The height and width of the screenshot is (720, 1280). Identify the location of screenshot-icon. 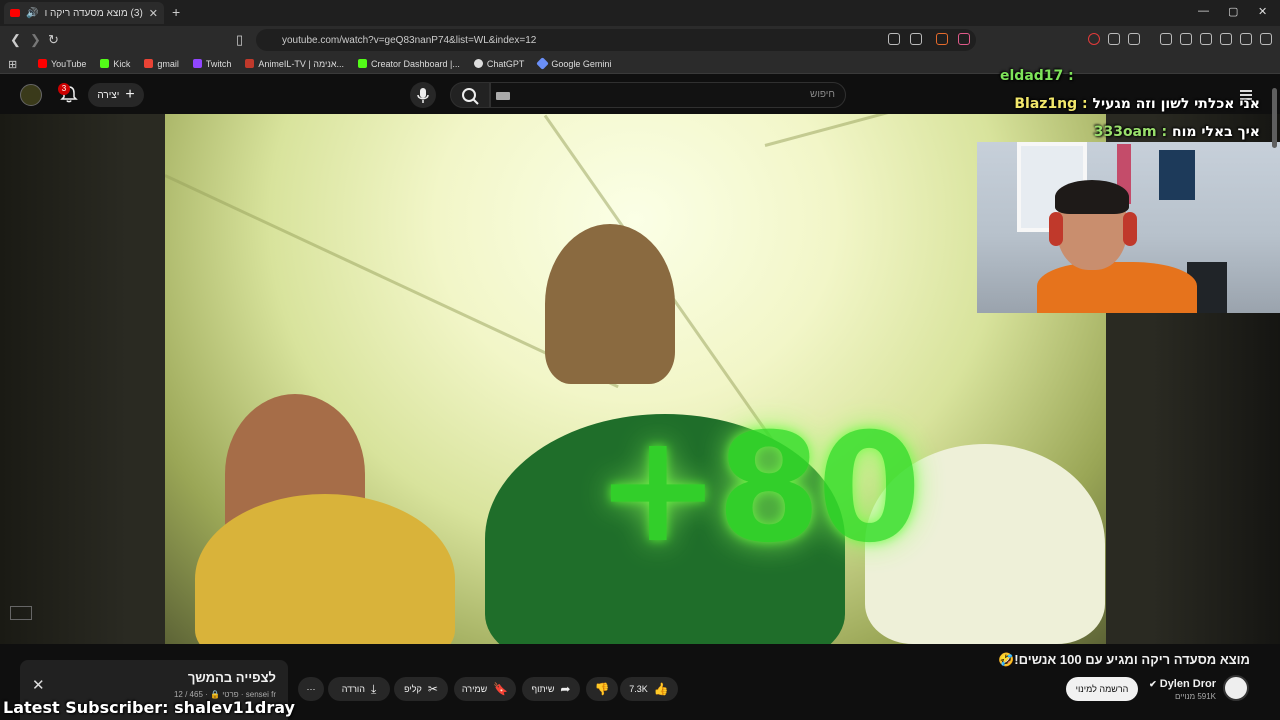
(1134, 39).